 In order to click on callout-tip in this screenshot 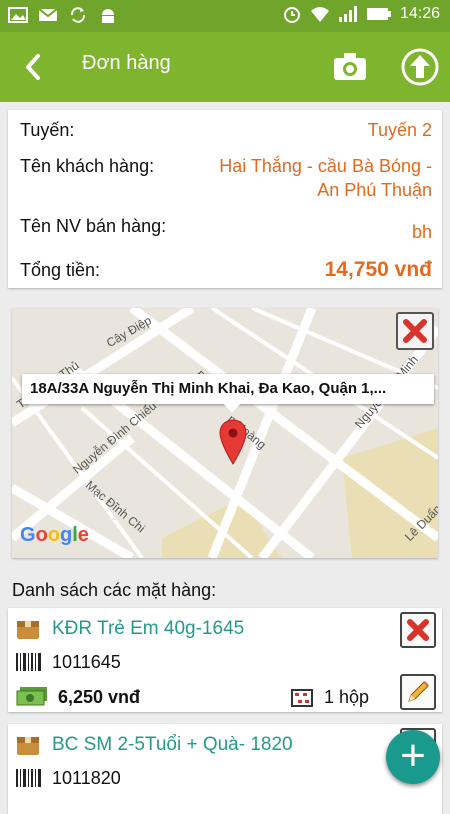, I will do `click(232, 408)`.